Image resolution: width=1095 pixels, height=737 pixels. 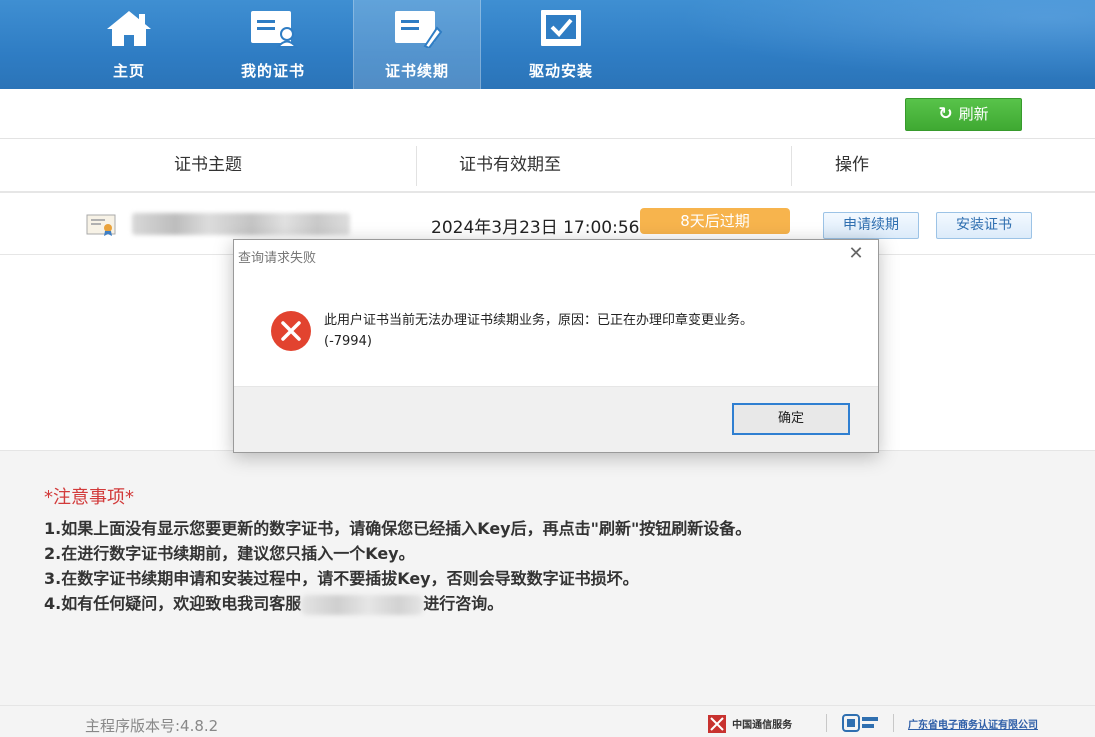 I want to click on expiry-date: 2024年3月23日 17:00:56, so click(x=535, y=228).